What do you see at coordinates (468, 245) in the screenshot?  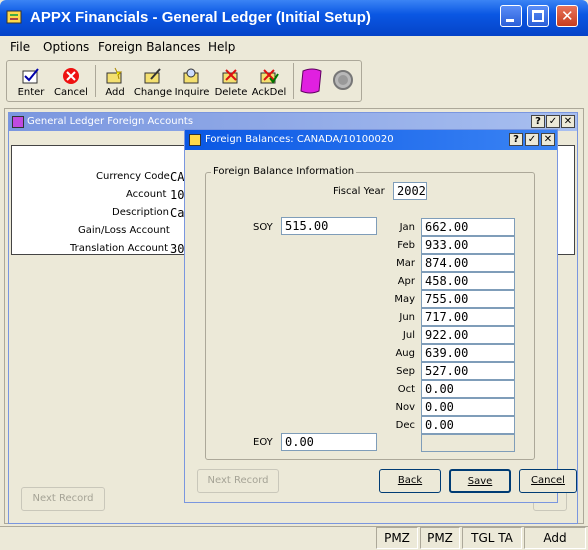 I see `feb-field: 933.00` at bounding box center [468, 245].